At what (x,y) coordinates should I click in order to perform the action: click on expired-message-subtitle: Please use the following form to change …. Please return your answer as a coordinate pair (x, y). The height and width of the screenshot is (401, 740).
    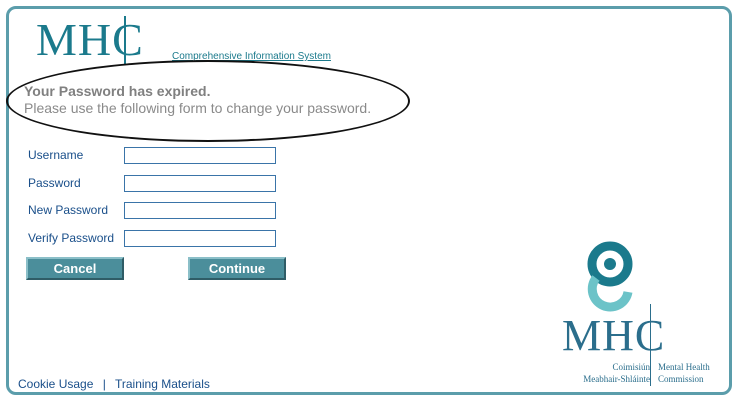
    Looking at the image, I should click on (198, 108).